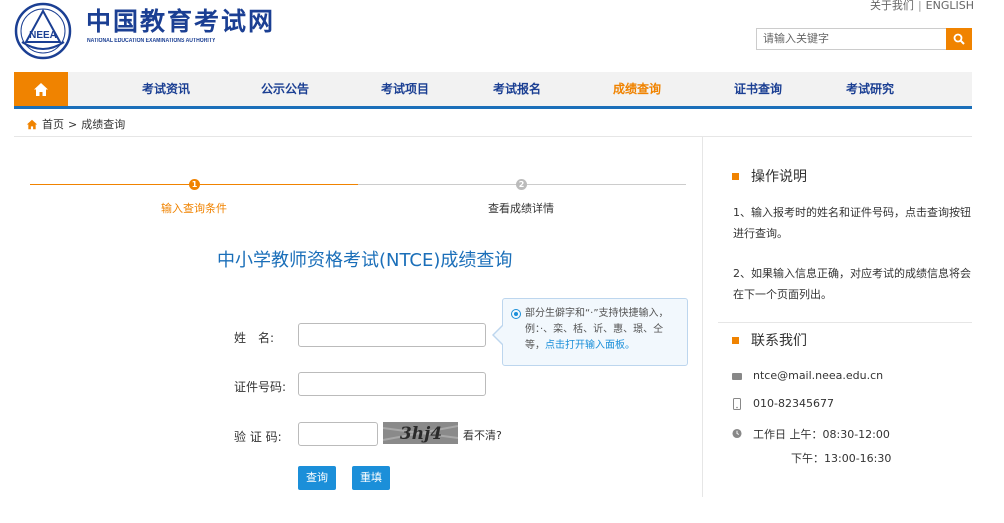 This screenshot has width=1004, height=523. I want to click on clock-icon, so click(737, 433).